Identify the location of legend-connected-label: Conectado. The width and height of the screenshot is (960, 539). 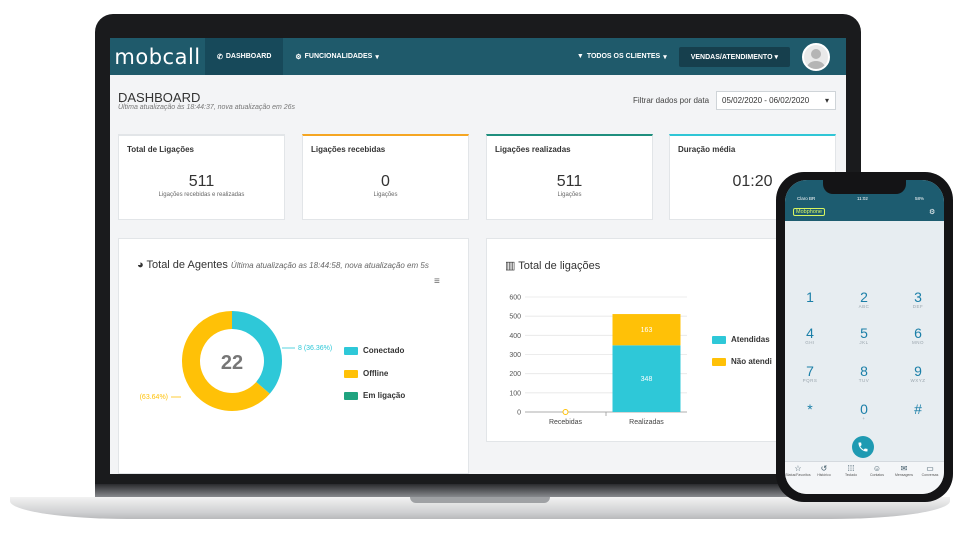
(384, 350).